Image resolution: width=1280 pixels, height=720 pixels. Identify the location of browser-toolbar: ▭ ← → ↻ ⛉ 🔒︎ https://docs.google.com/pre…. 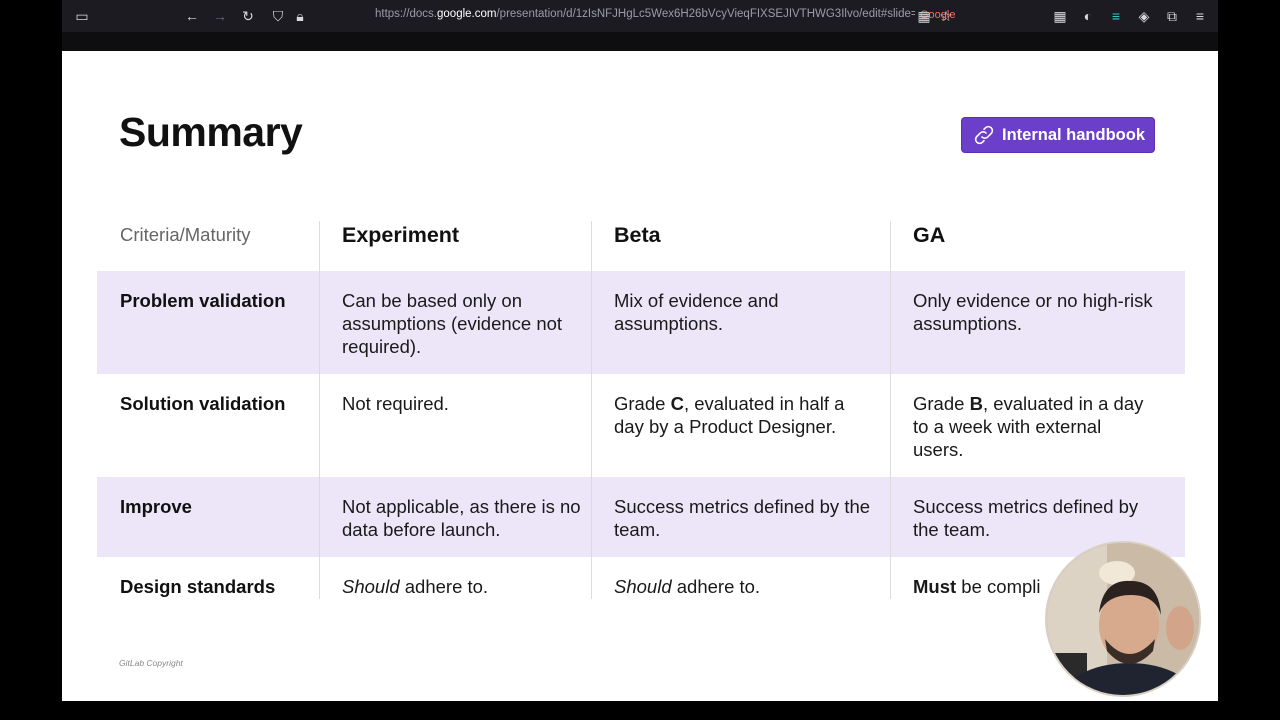
(640, 16).